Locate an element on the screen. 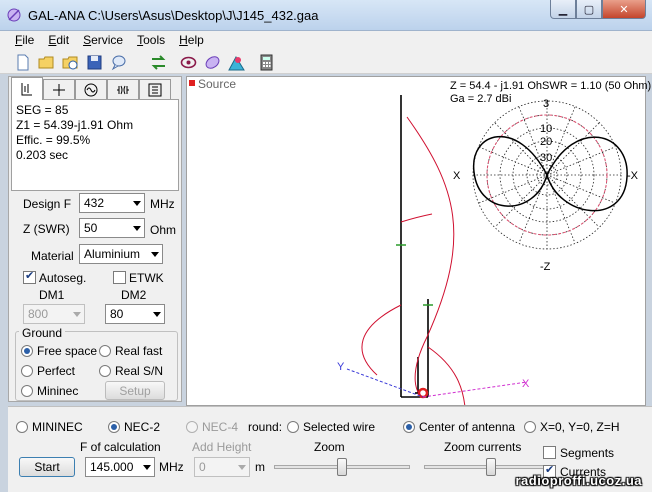  menu-file: File is located at coordinates (24, 40).